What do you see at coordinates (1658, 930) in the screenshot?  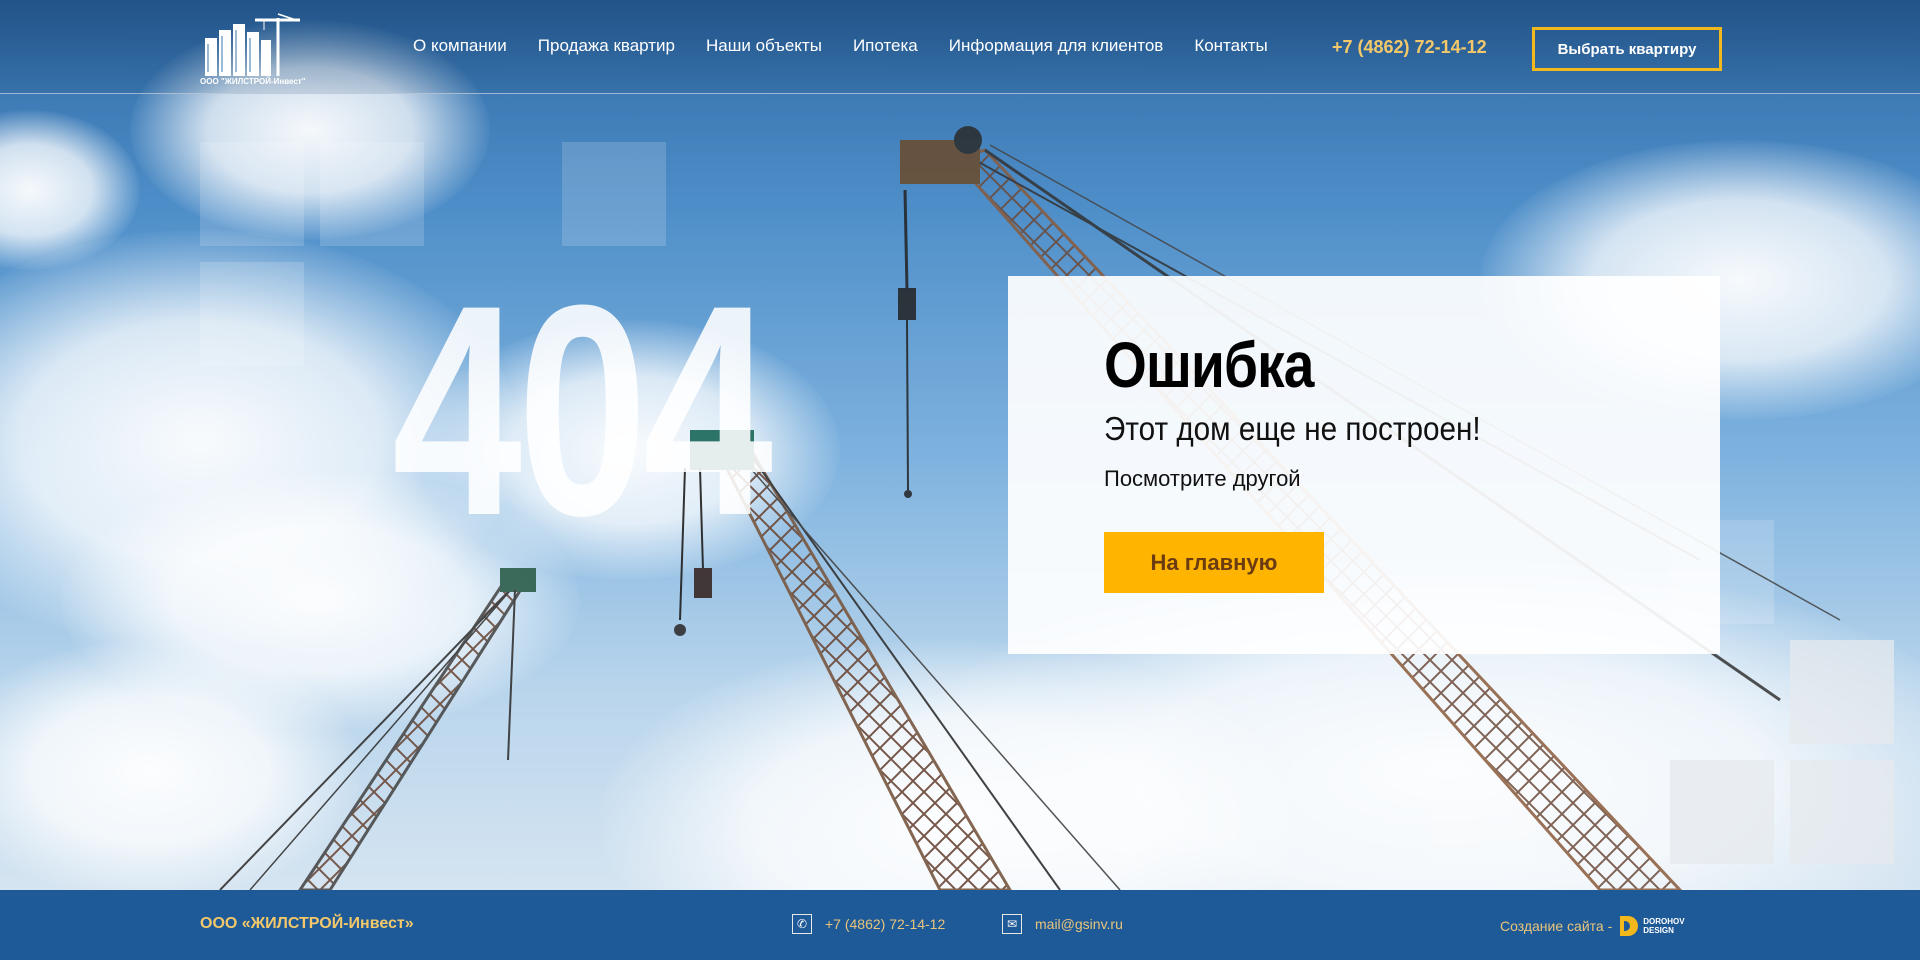 I see `credit-brand-line2: DESIGN` at bounding box center [1658, 930].